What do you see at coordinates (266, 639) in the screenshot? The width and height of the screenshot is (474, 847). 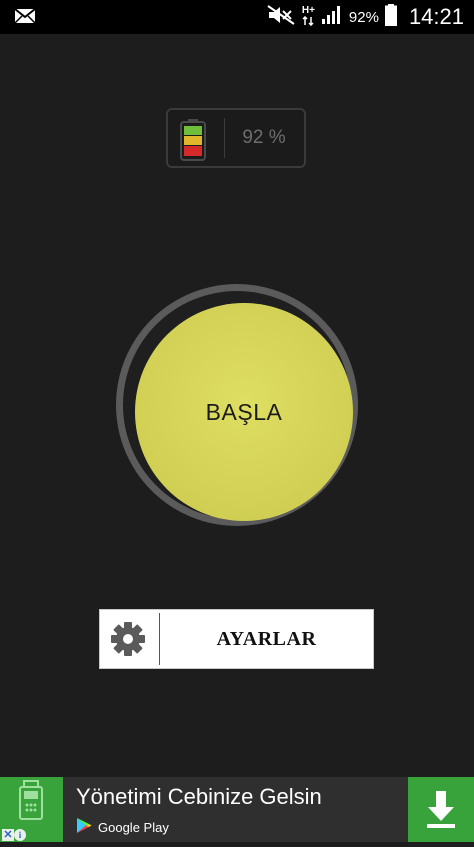 I see `settings-button-label: AYARLAR` at bounding box center [266, 639].